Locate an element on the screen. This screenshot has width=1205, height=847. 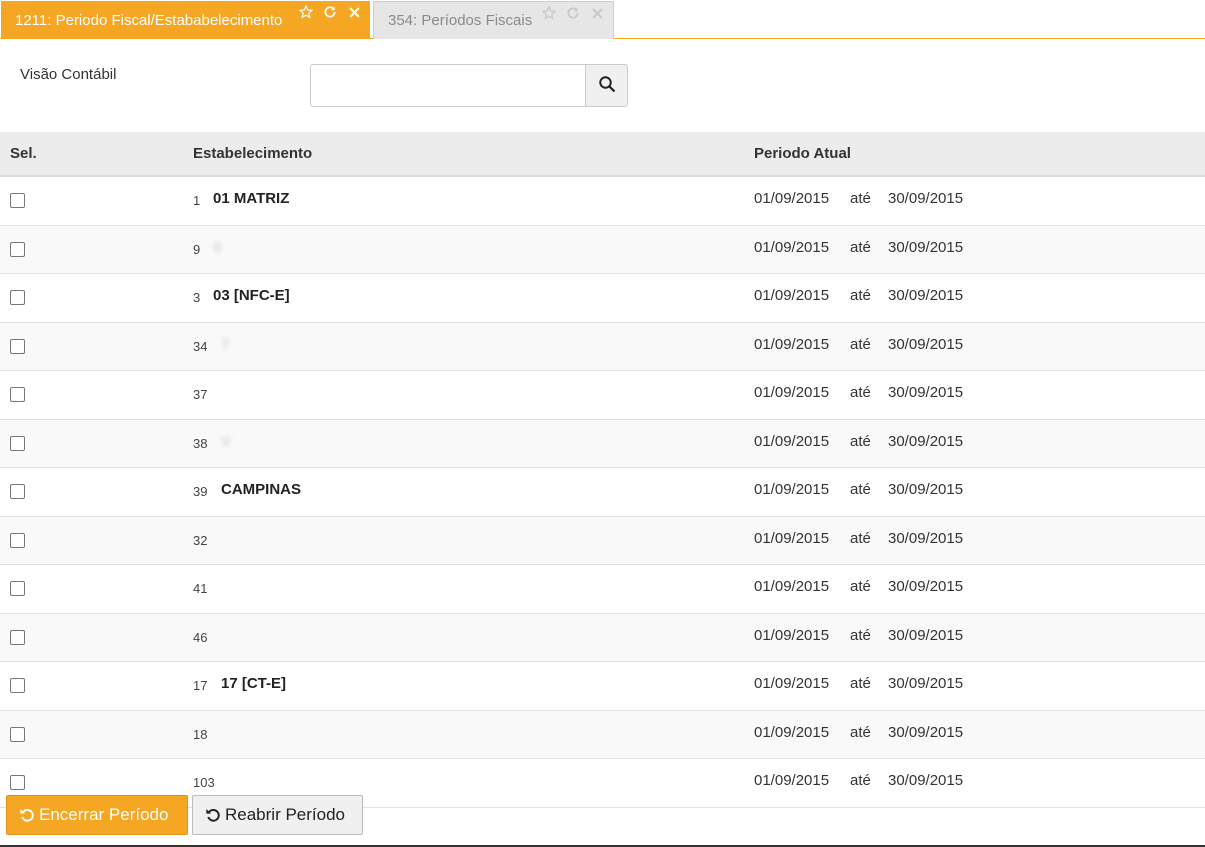
row-code: 32 is located at coordinates (200, 540).